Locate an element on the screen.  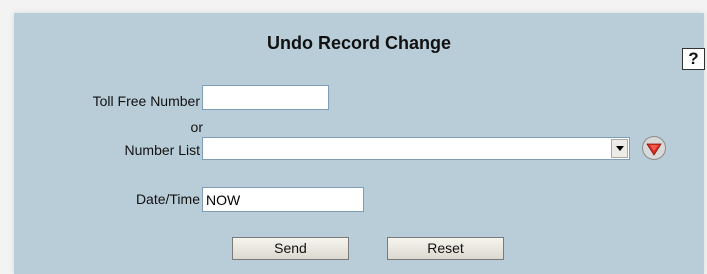
toll-free-number-label: Toll Free Number is located at coordinates (146, 101).